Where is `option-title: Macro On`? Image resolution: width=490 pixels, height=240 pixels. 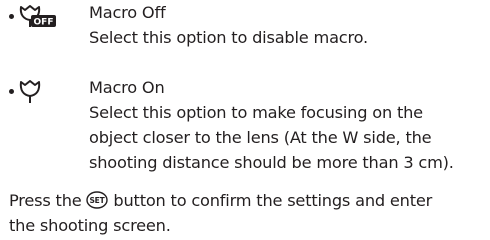
option-title: Macro On is located at coordinates (127, 87).